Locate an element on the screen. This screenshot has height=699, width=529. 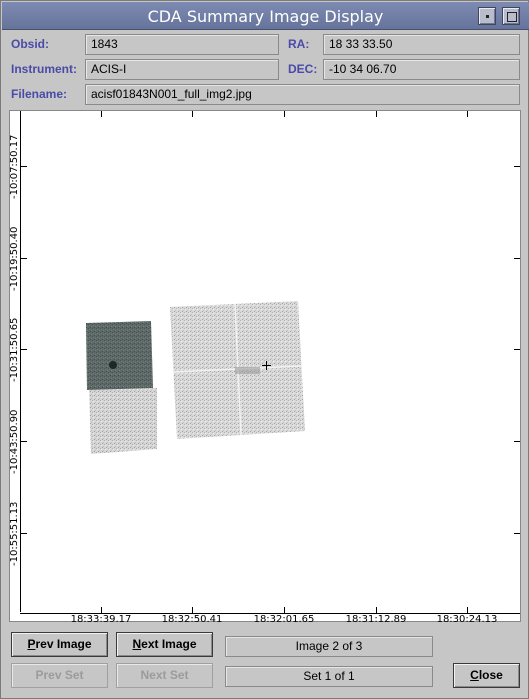
instrument-field: ACIS-I is located at coordinates (182, 69).